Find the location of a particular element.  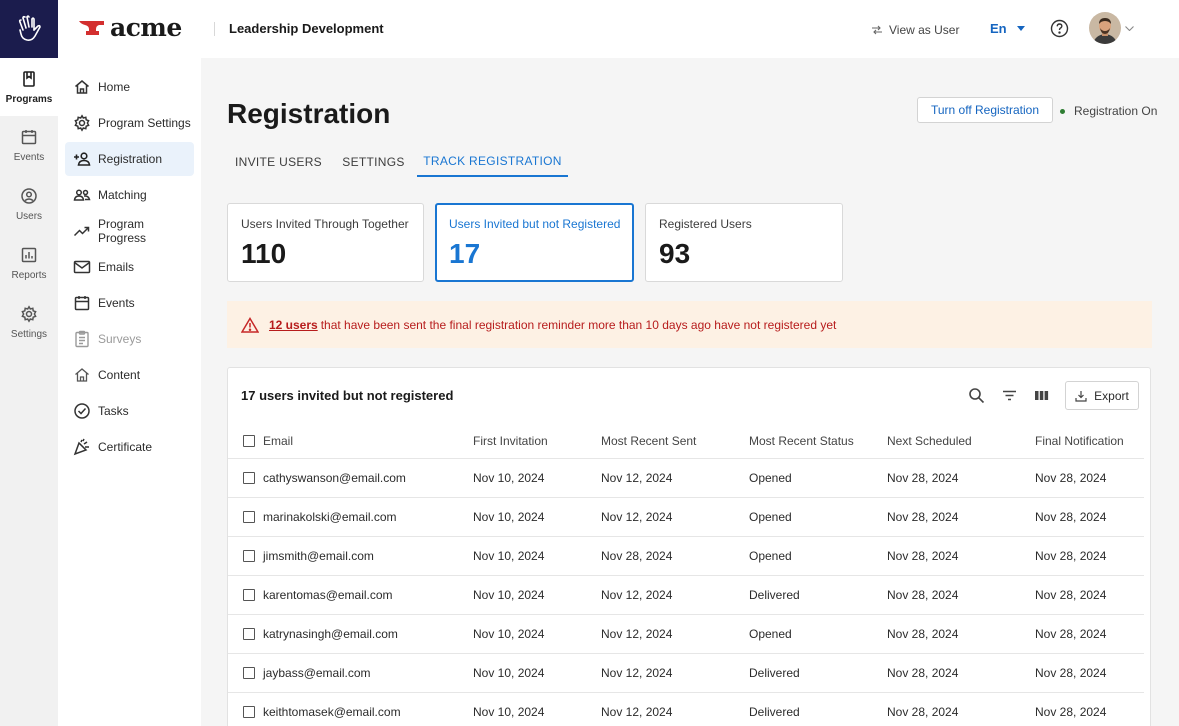

brand-name: acme is located at coordinates (146, 27).